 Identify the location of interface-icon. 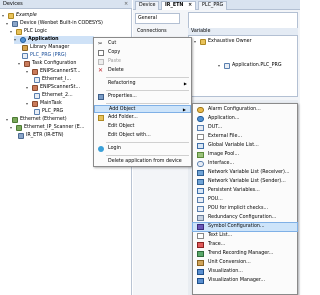
(200, 164).